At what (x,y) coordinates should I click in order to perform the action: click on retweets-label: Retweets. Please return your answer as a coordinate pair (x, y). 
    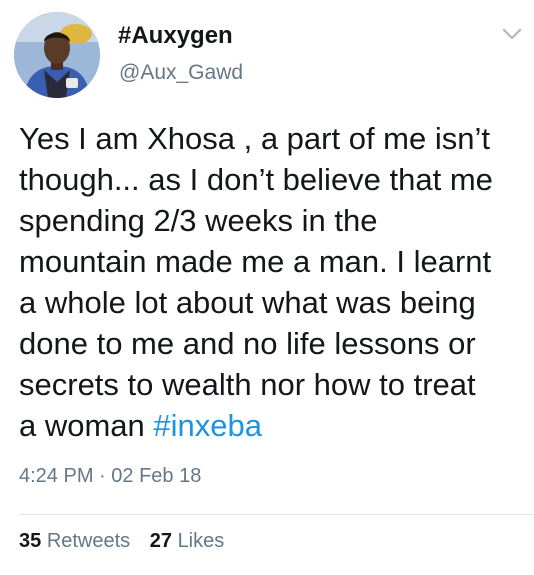
    Looking at the image, I should click on (88, 541).